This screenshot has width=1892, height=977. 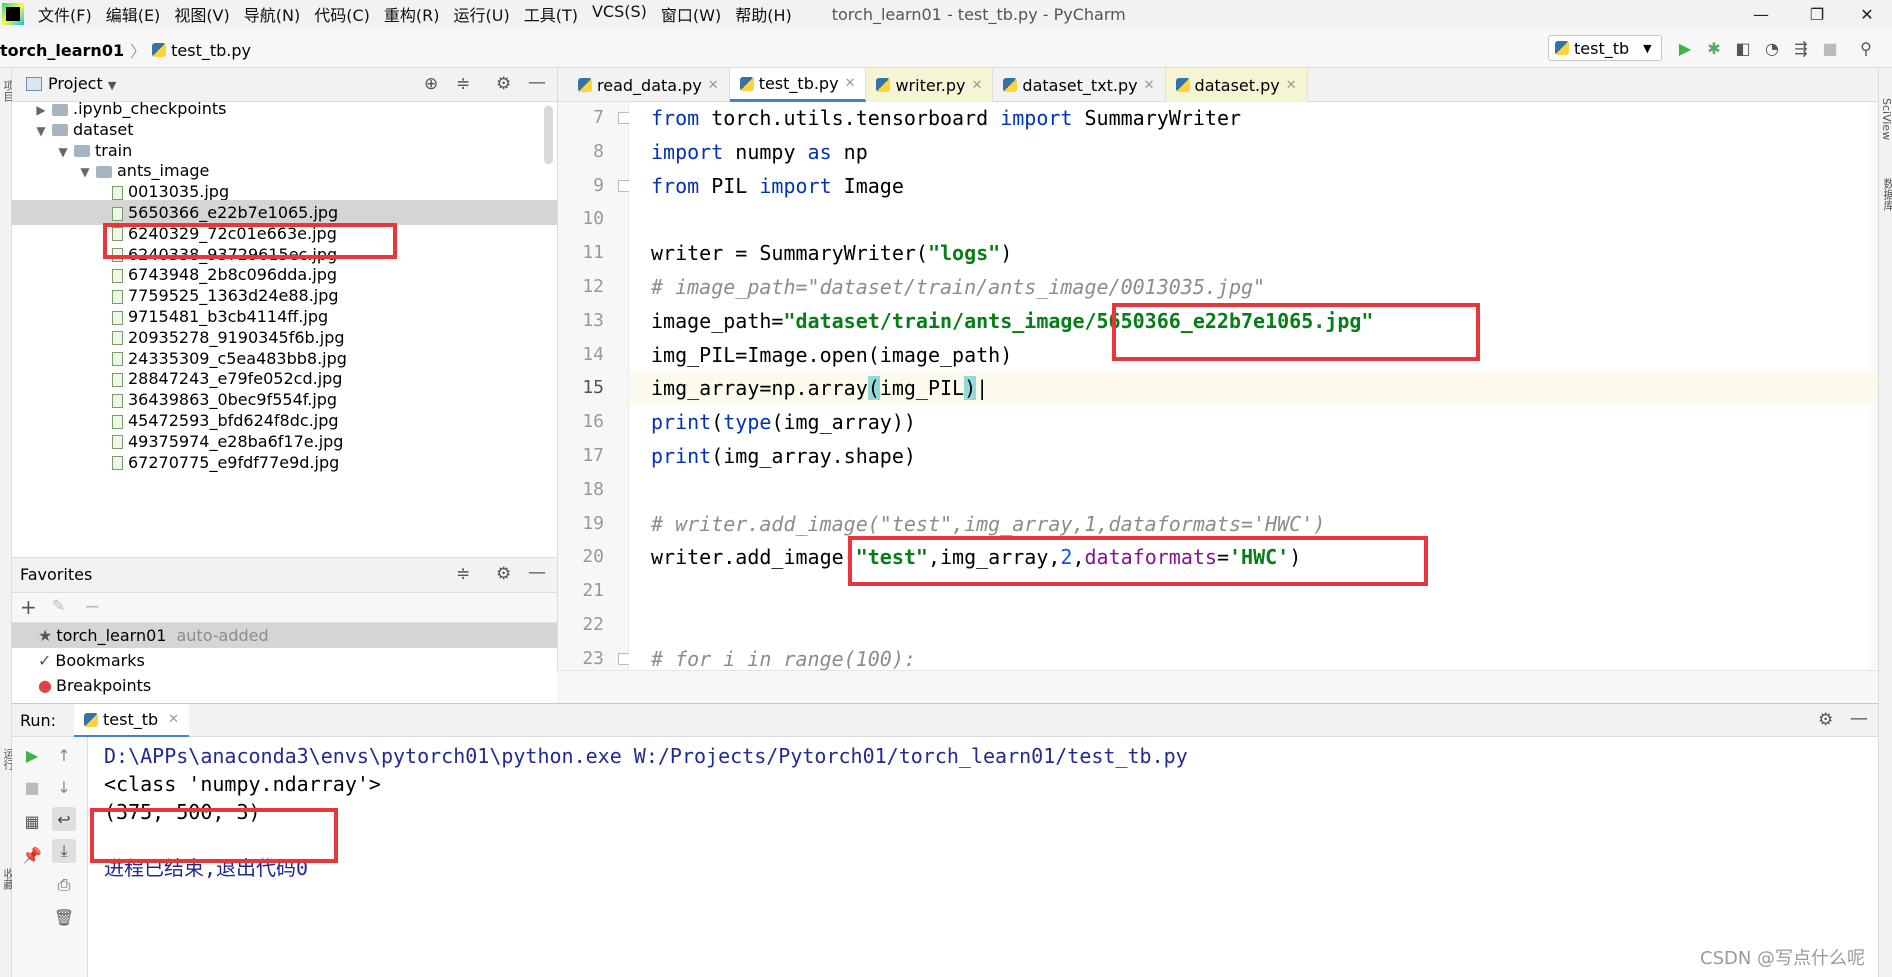 What do you see at coordinates (619, 14) in the screenshot?
I see `menu-item: VCS(S)` at bounding box center [619, 14].